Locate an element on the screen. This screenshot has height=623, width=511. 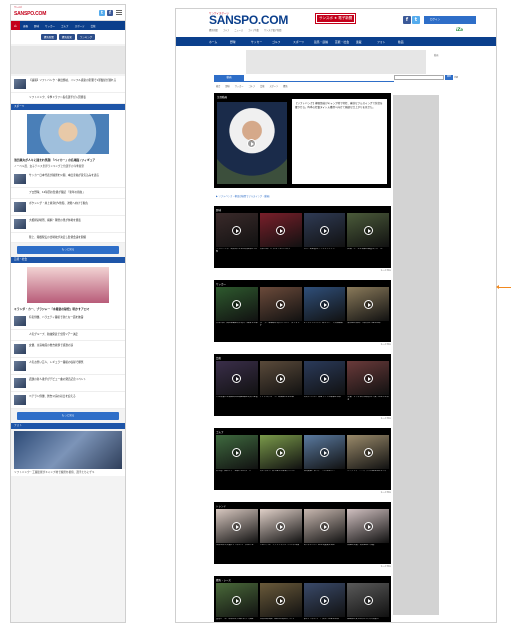
list-item: ベテラン俳優、舞台公演の初日を迎える is located at coordinates (68, 400).